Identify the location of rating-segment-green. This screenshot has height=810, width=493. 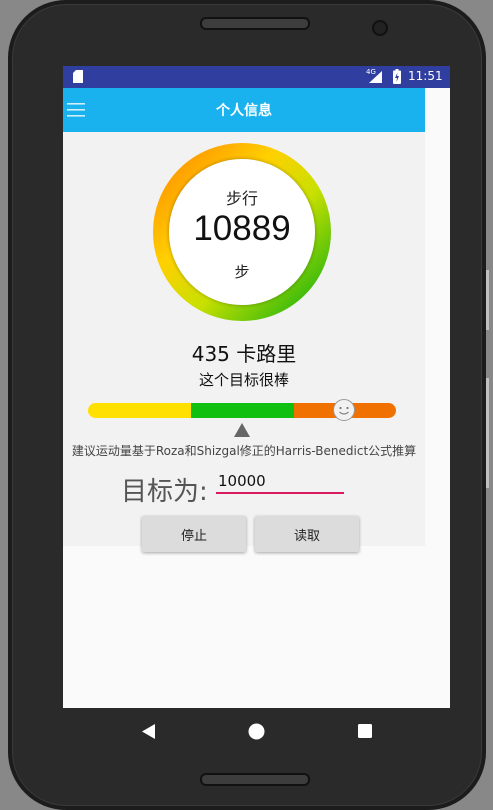
(242, 410).